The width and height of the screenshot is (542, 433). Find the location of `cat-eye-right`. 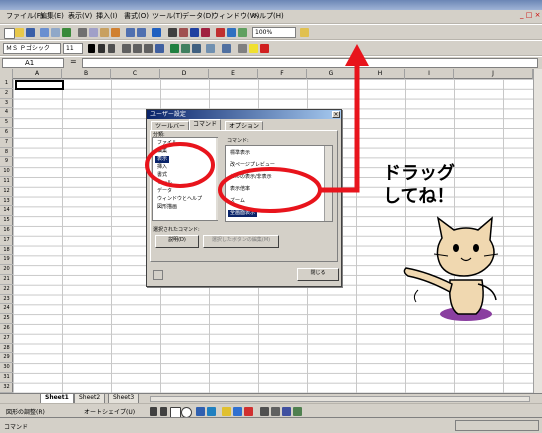

cat-eye-right is located at coordinates (476, 248).